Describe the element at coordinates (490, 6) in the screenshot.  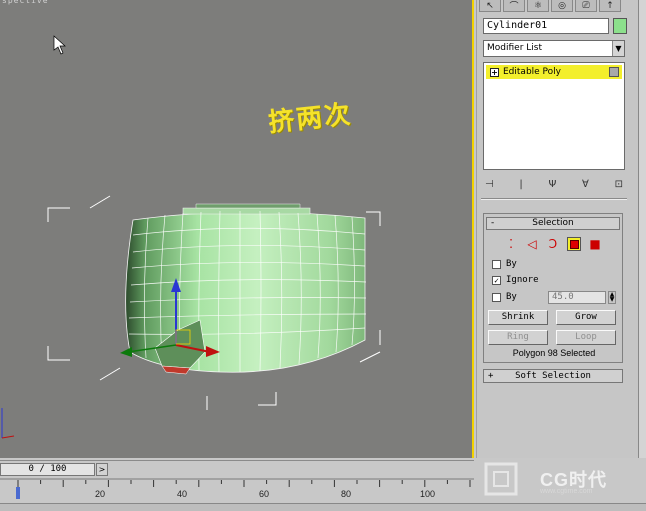
I see `tab-create: ↖` at that location.